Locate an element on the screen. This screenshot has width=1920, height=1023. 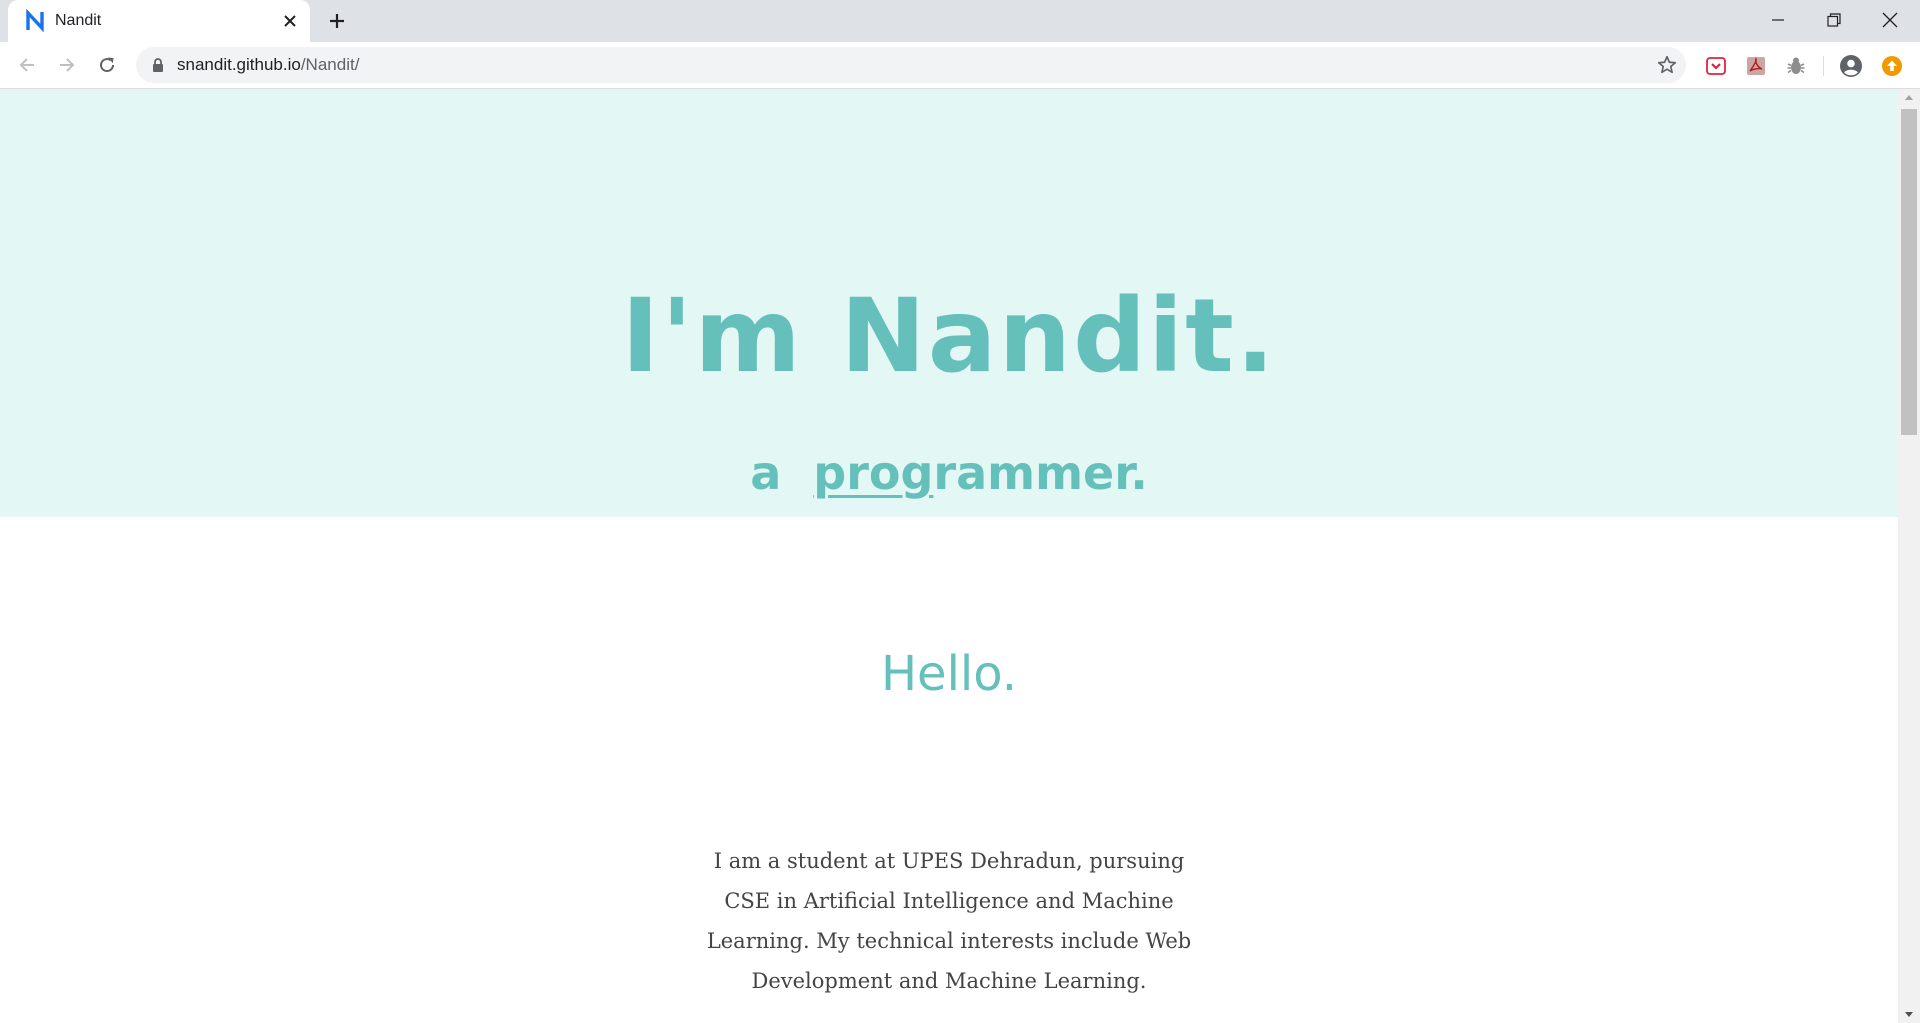
url-host: snandit.github.io is located at coordinates (239, 64).